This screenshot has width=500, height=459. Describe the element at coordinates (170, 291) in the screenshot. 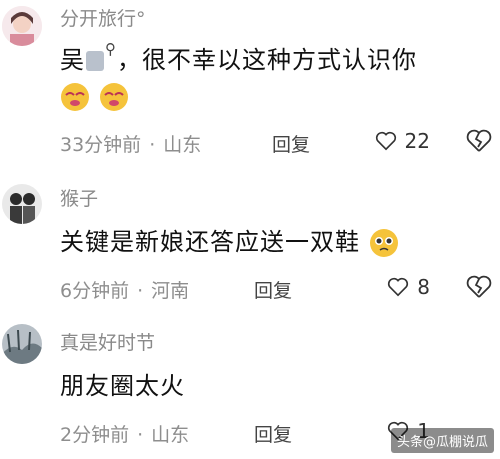

I see `location: 河南` at that location.